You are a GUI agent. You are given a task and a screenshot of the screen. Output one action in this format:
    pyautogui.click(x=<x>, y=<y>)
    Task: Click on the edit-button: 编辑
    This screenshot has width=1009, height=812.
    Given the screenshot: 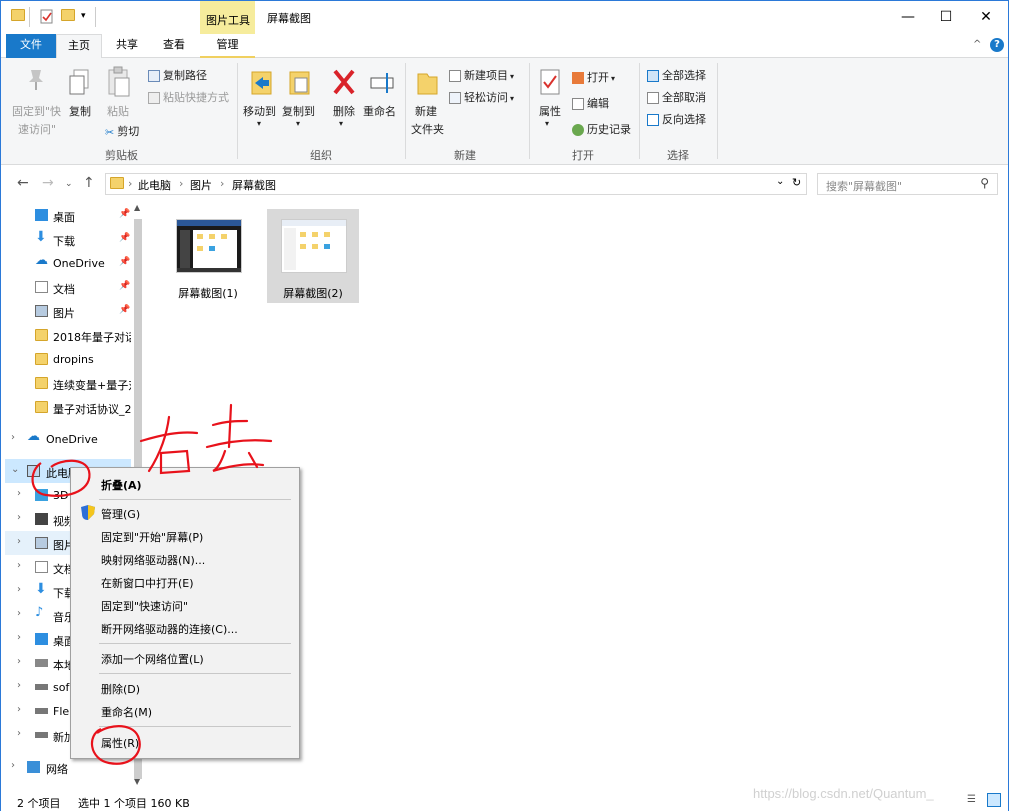 What is the action you would take?
    pyautogui.click(x=590, y=103)
    